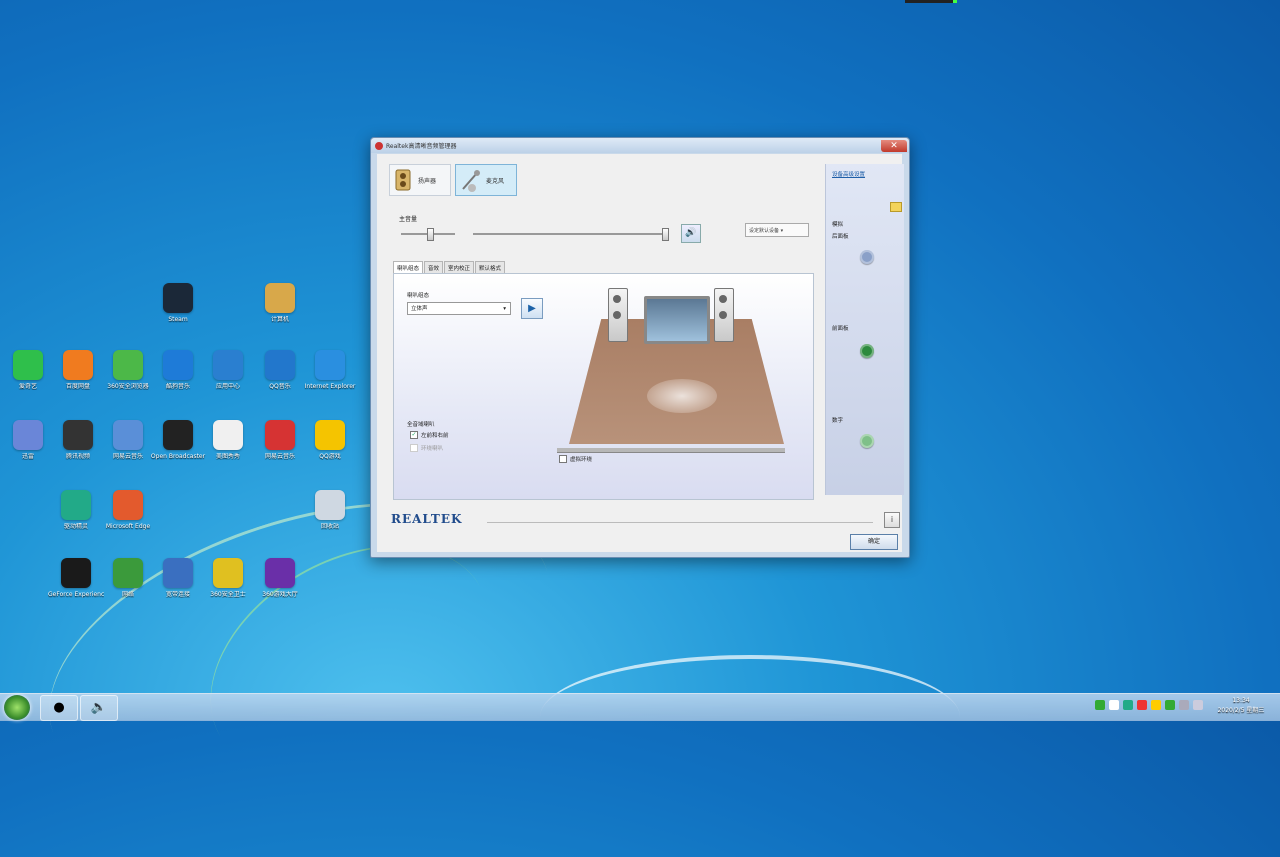  What do you see at coordinates (78, 370) in the screenshot?
I see `desktop-icon: 百度网盘` at bounding box center [78, 370].